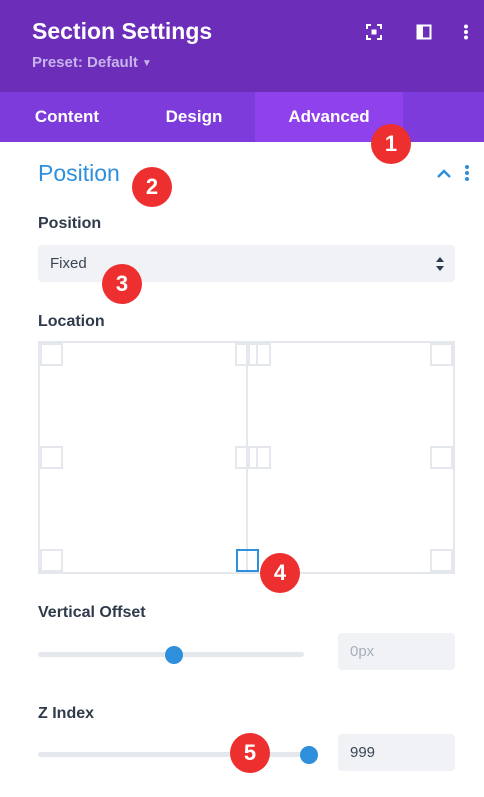 The image size is (484, 797). I want to click on location-bottom-center, so click(247, 560).